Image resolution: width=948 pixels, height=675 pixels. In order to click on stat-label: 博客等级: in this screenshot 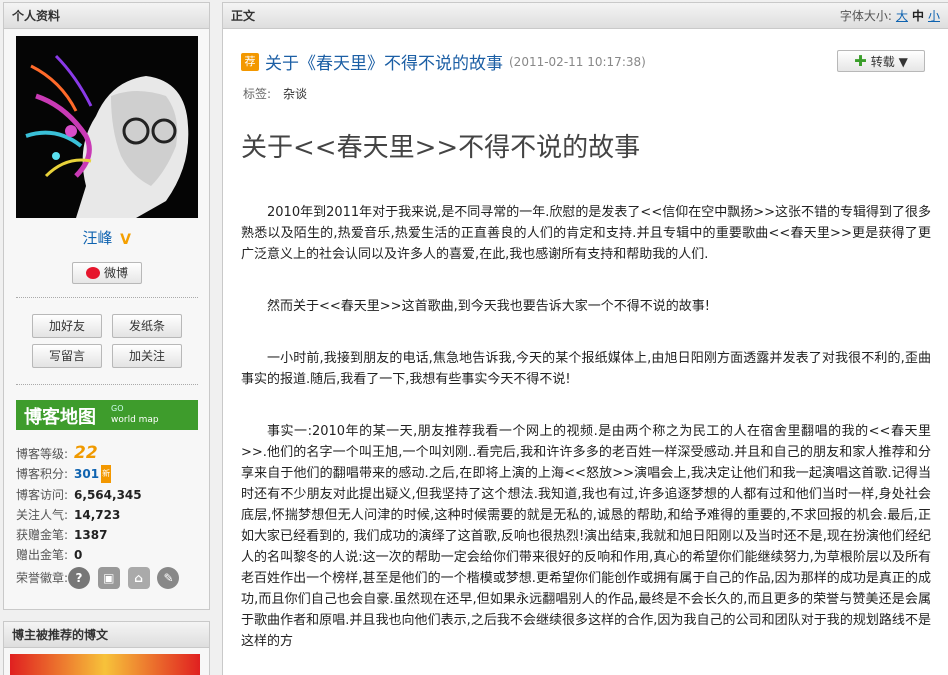, I will do `click(42, 454)`.